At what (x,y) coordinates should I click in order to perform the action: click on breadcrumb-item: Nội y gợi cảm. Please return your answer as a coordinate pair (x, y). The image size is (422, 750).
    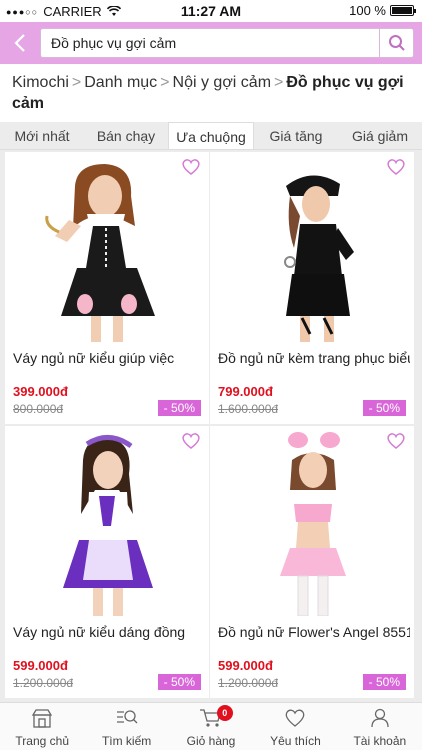
    Looking at the image, I should click on (222, 82).